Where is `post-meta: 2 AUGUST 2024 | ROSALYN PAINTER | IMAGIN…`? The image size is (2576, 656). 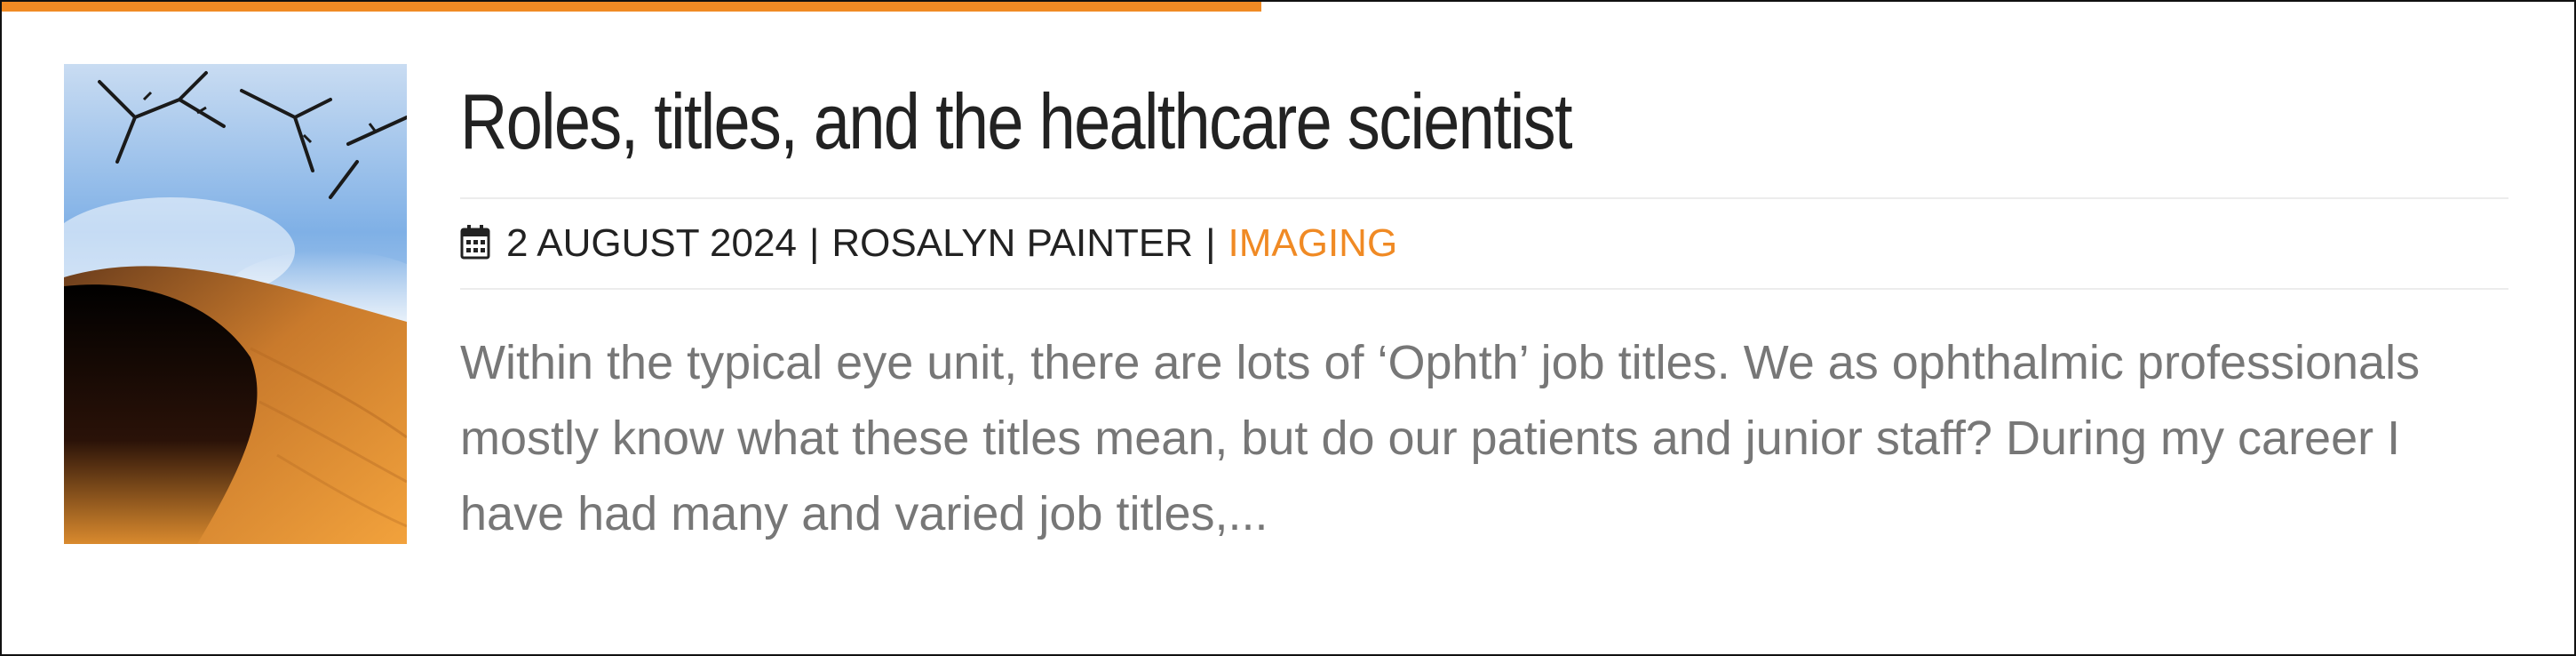
post-meta: 2 AUGUST 2024 | ROSALYN PAINTER | IMAGIN… is located at coordinates (1484, 243).